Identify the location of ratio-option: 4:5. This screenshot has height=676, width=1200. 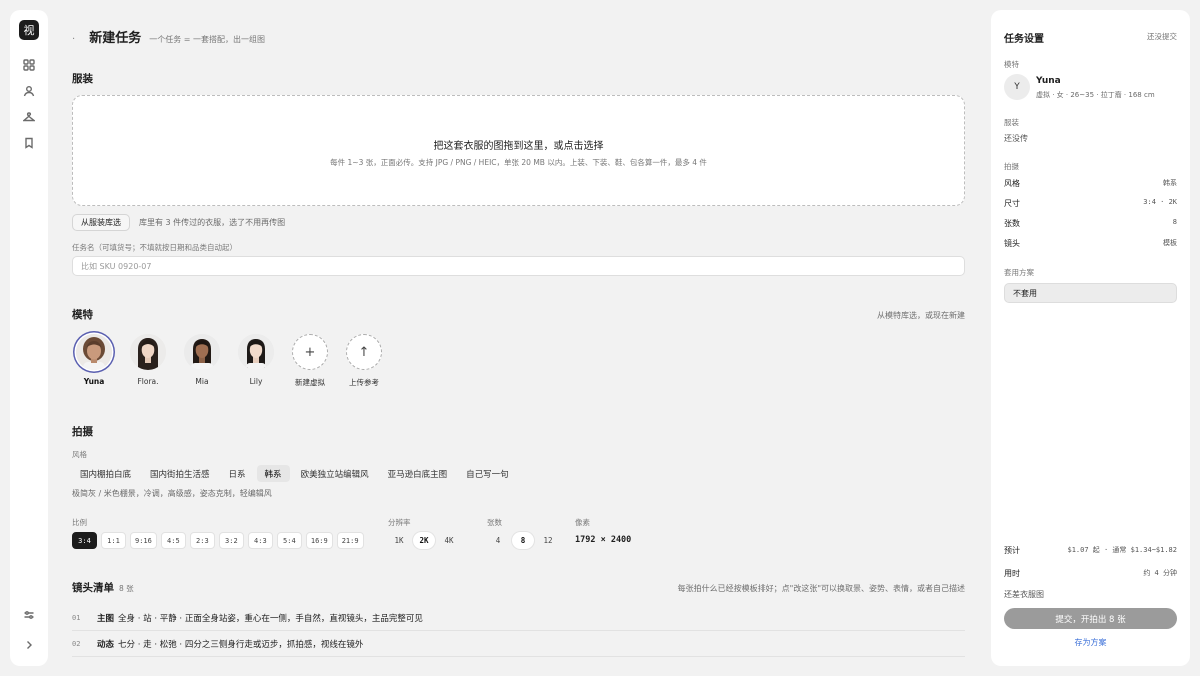
(173, 540).